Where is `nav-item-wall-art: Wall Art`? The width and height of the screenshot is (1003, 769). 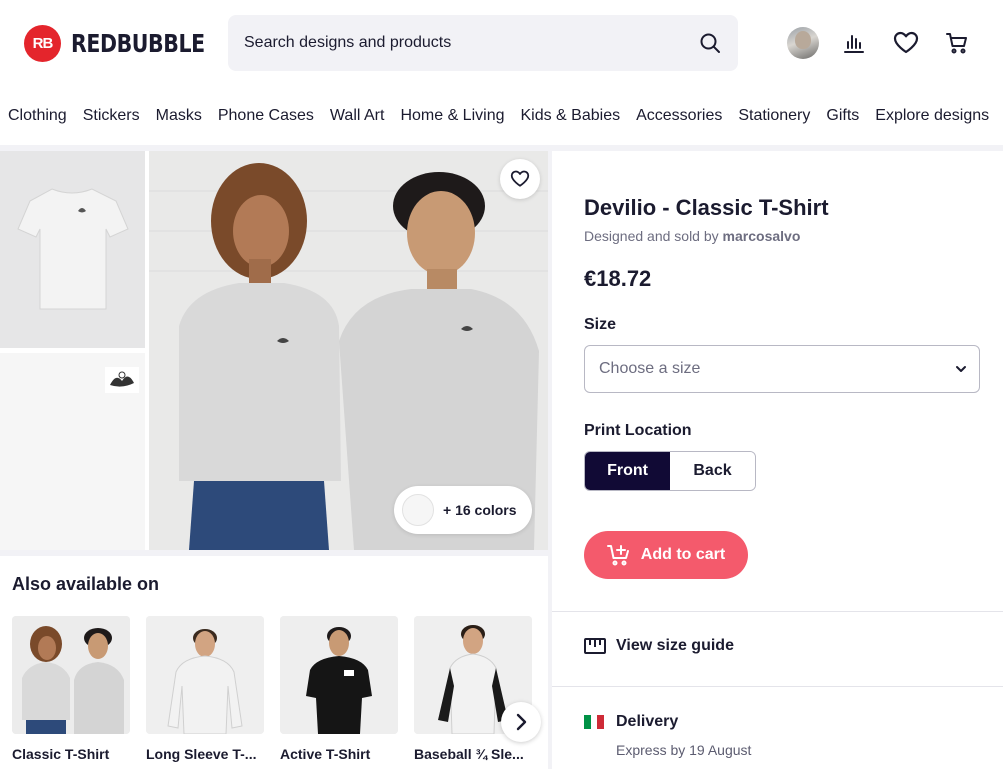
nav-item-wall-art: Wall Art is located at coordinates (357, 117).